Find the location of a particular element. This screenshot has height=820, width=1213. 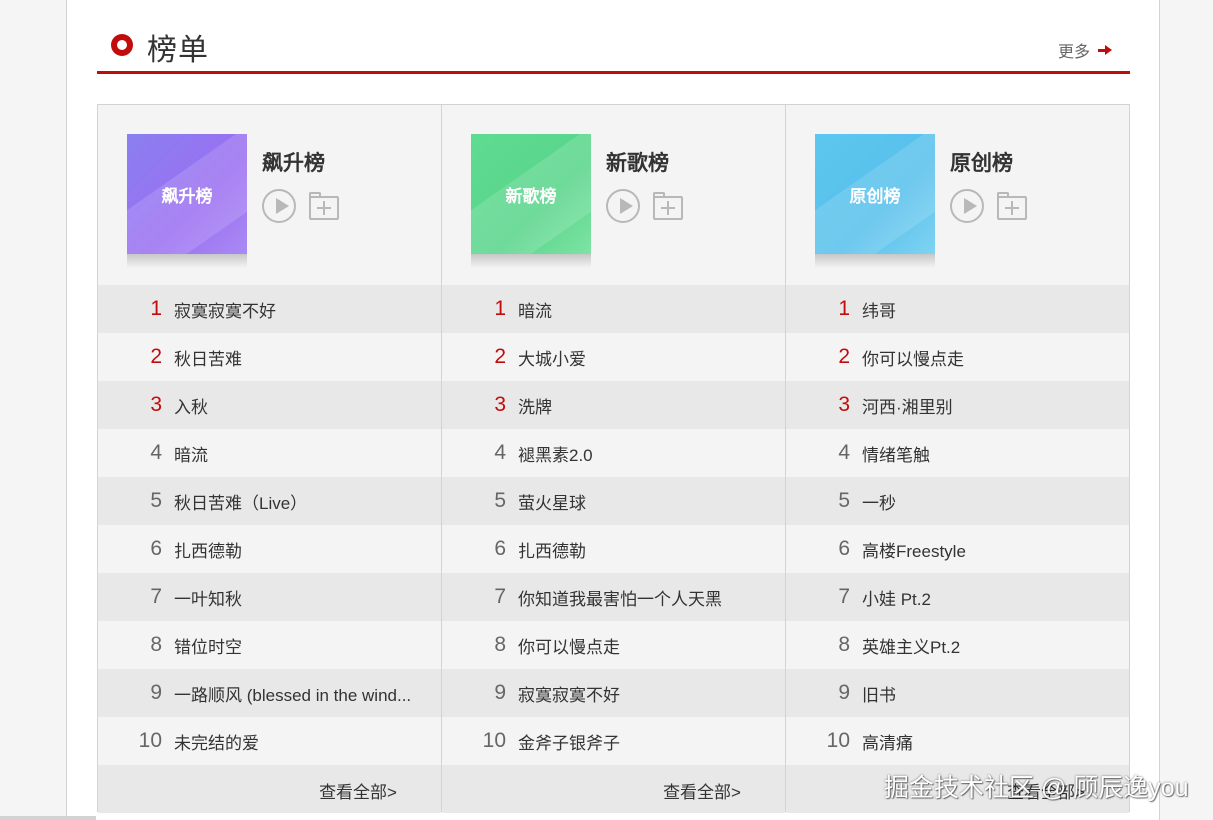

board-title: 新歌榜 is located at coordinates (637, 162).